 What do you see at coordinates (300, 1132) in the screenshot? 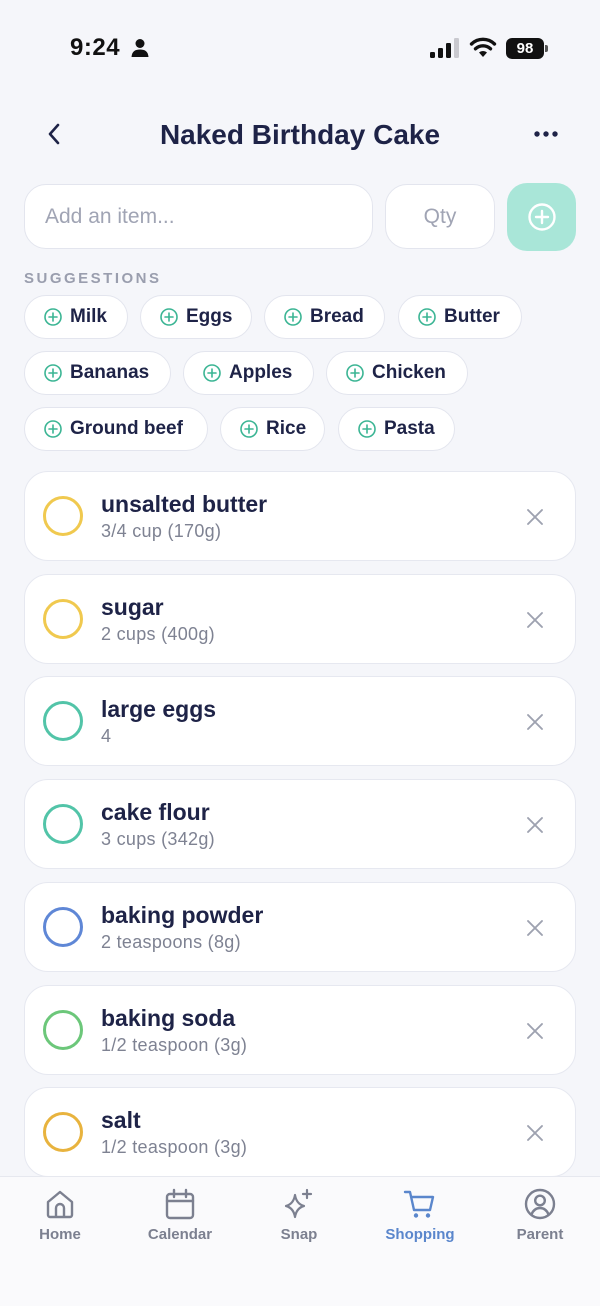
I see `list-item: salt 1/2 teaspoon (3g)` at bounding box center [300, 1132].